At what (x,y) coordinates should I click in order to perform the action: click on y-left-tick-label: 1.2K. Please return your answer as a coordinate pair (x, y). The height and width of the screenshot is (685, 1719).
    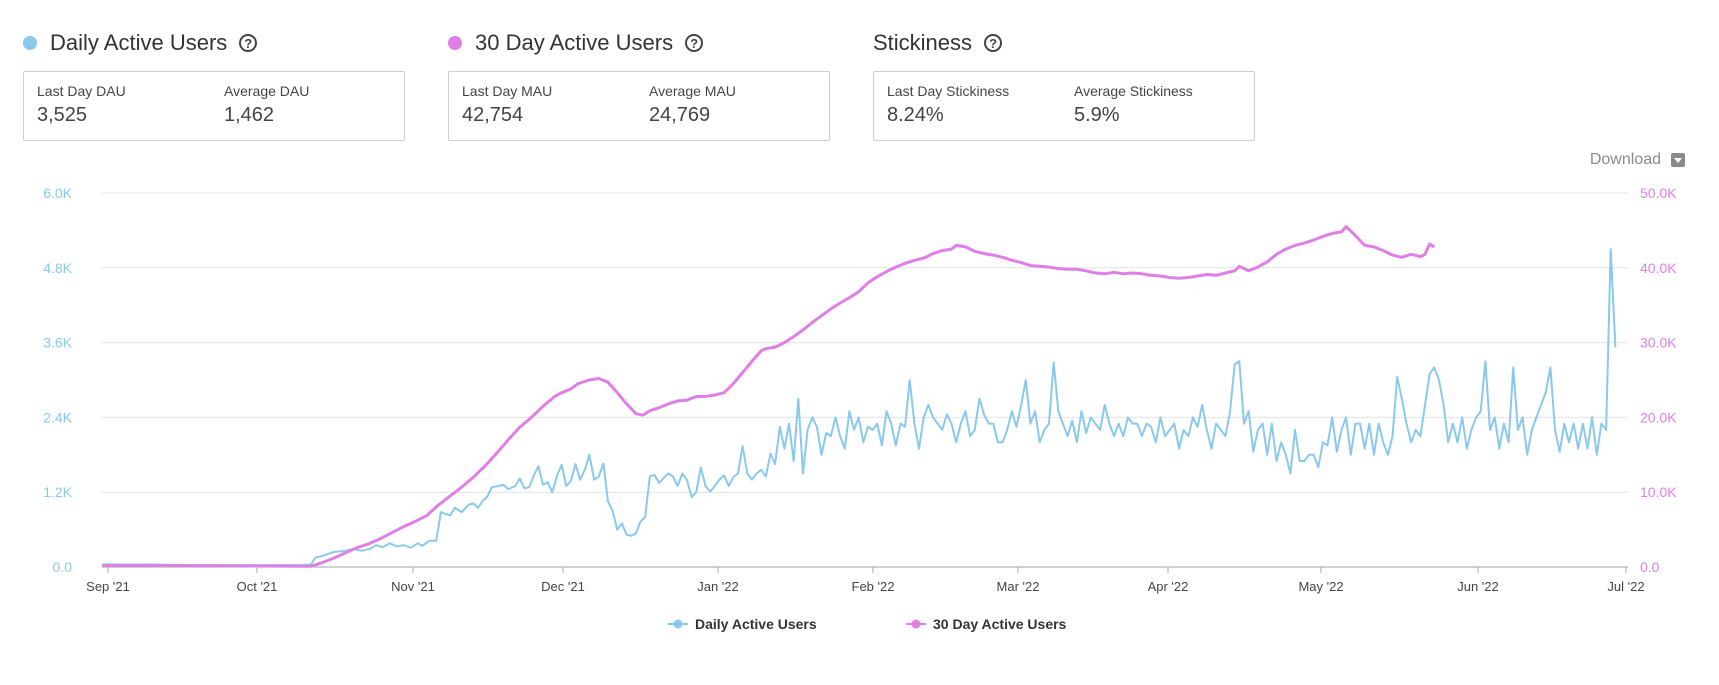
    Looking at the image, I should click on (57, 492).